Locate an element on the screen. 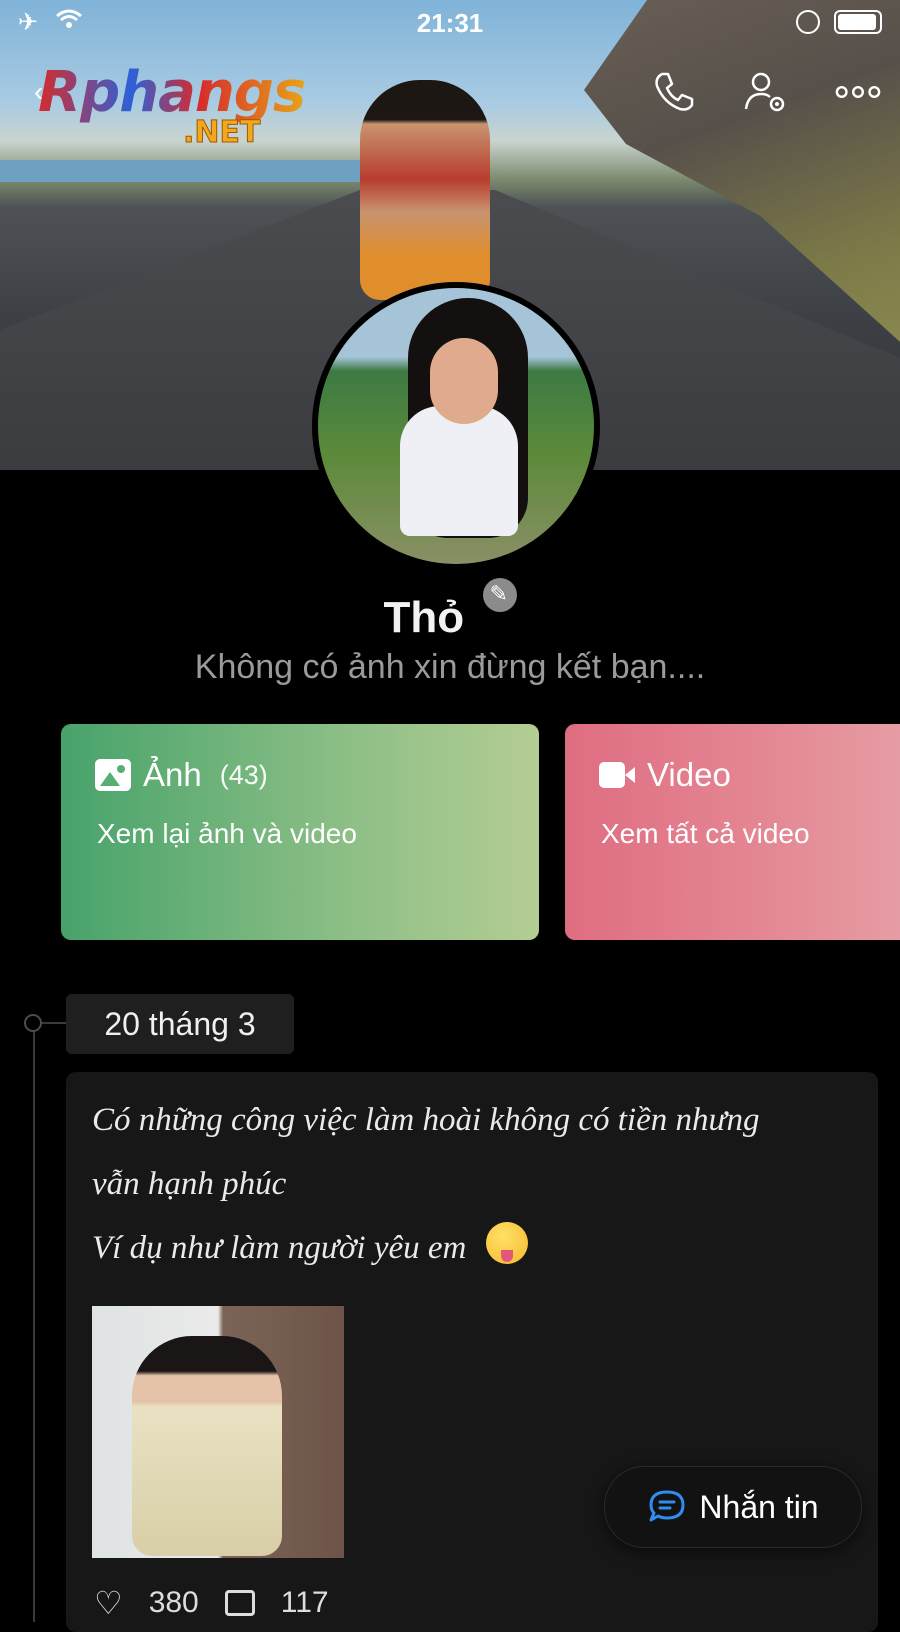  top-actions is located at coordinates (766, 92).